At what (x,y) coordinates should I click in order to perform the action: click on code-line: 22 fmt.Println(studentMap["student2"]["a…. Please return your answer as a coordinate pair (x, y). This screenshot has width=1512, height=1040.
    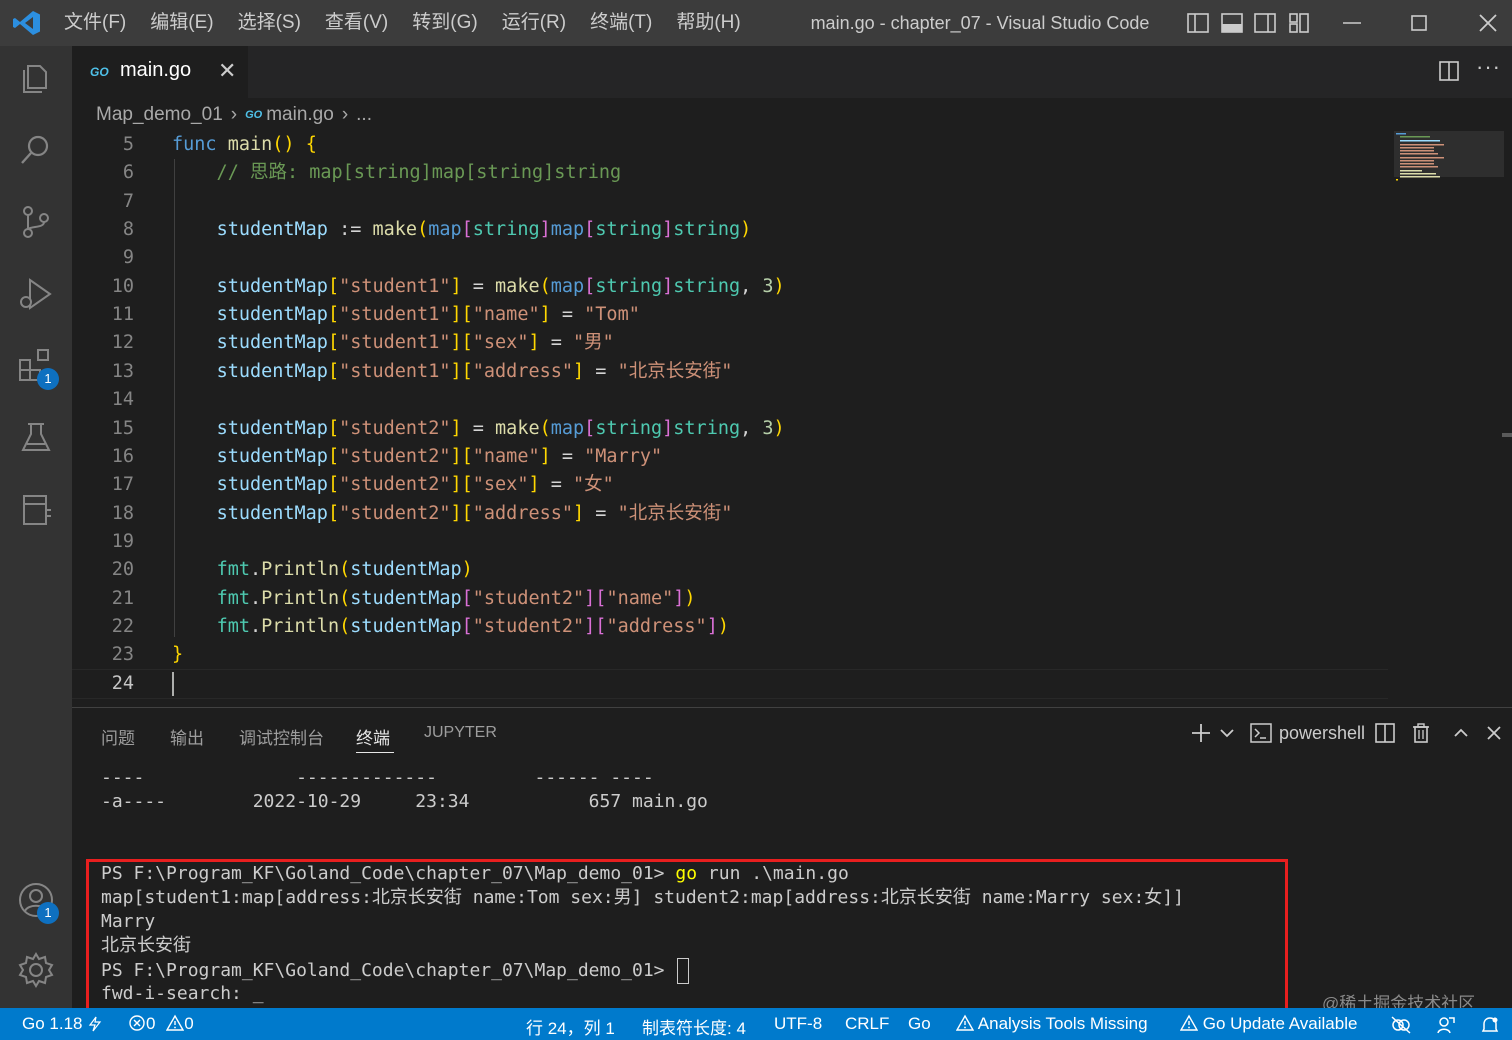
    Looking at the image, I should click on (732, 627).